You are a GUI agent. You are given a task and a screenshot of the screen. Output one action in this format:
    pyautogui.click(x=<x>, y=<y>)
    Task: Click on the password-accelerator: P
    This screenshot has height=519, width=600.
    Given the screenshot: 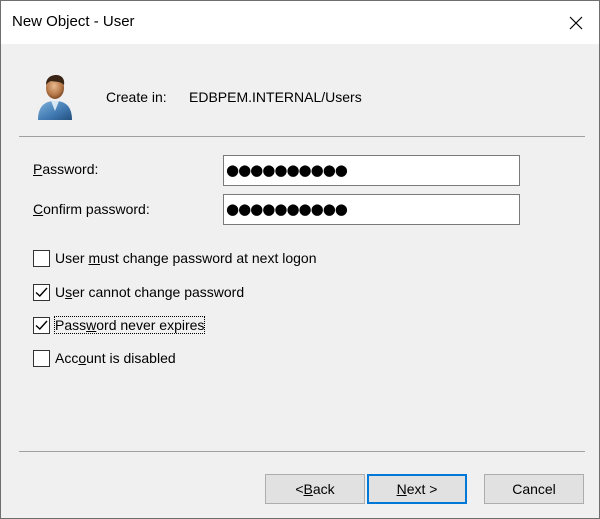 What is the action you would take?
    pyautogui.click(x=38, y=169)
    